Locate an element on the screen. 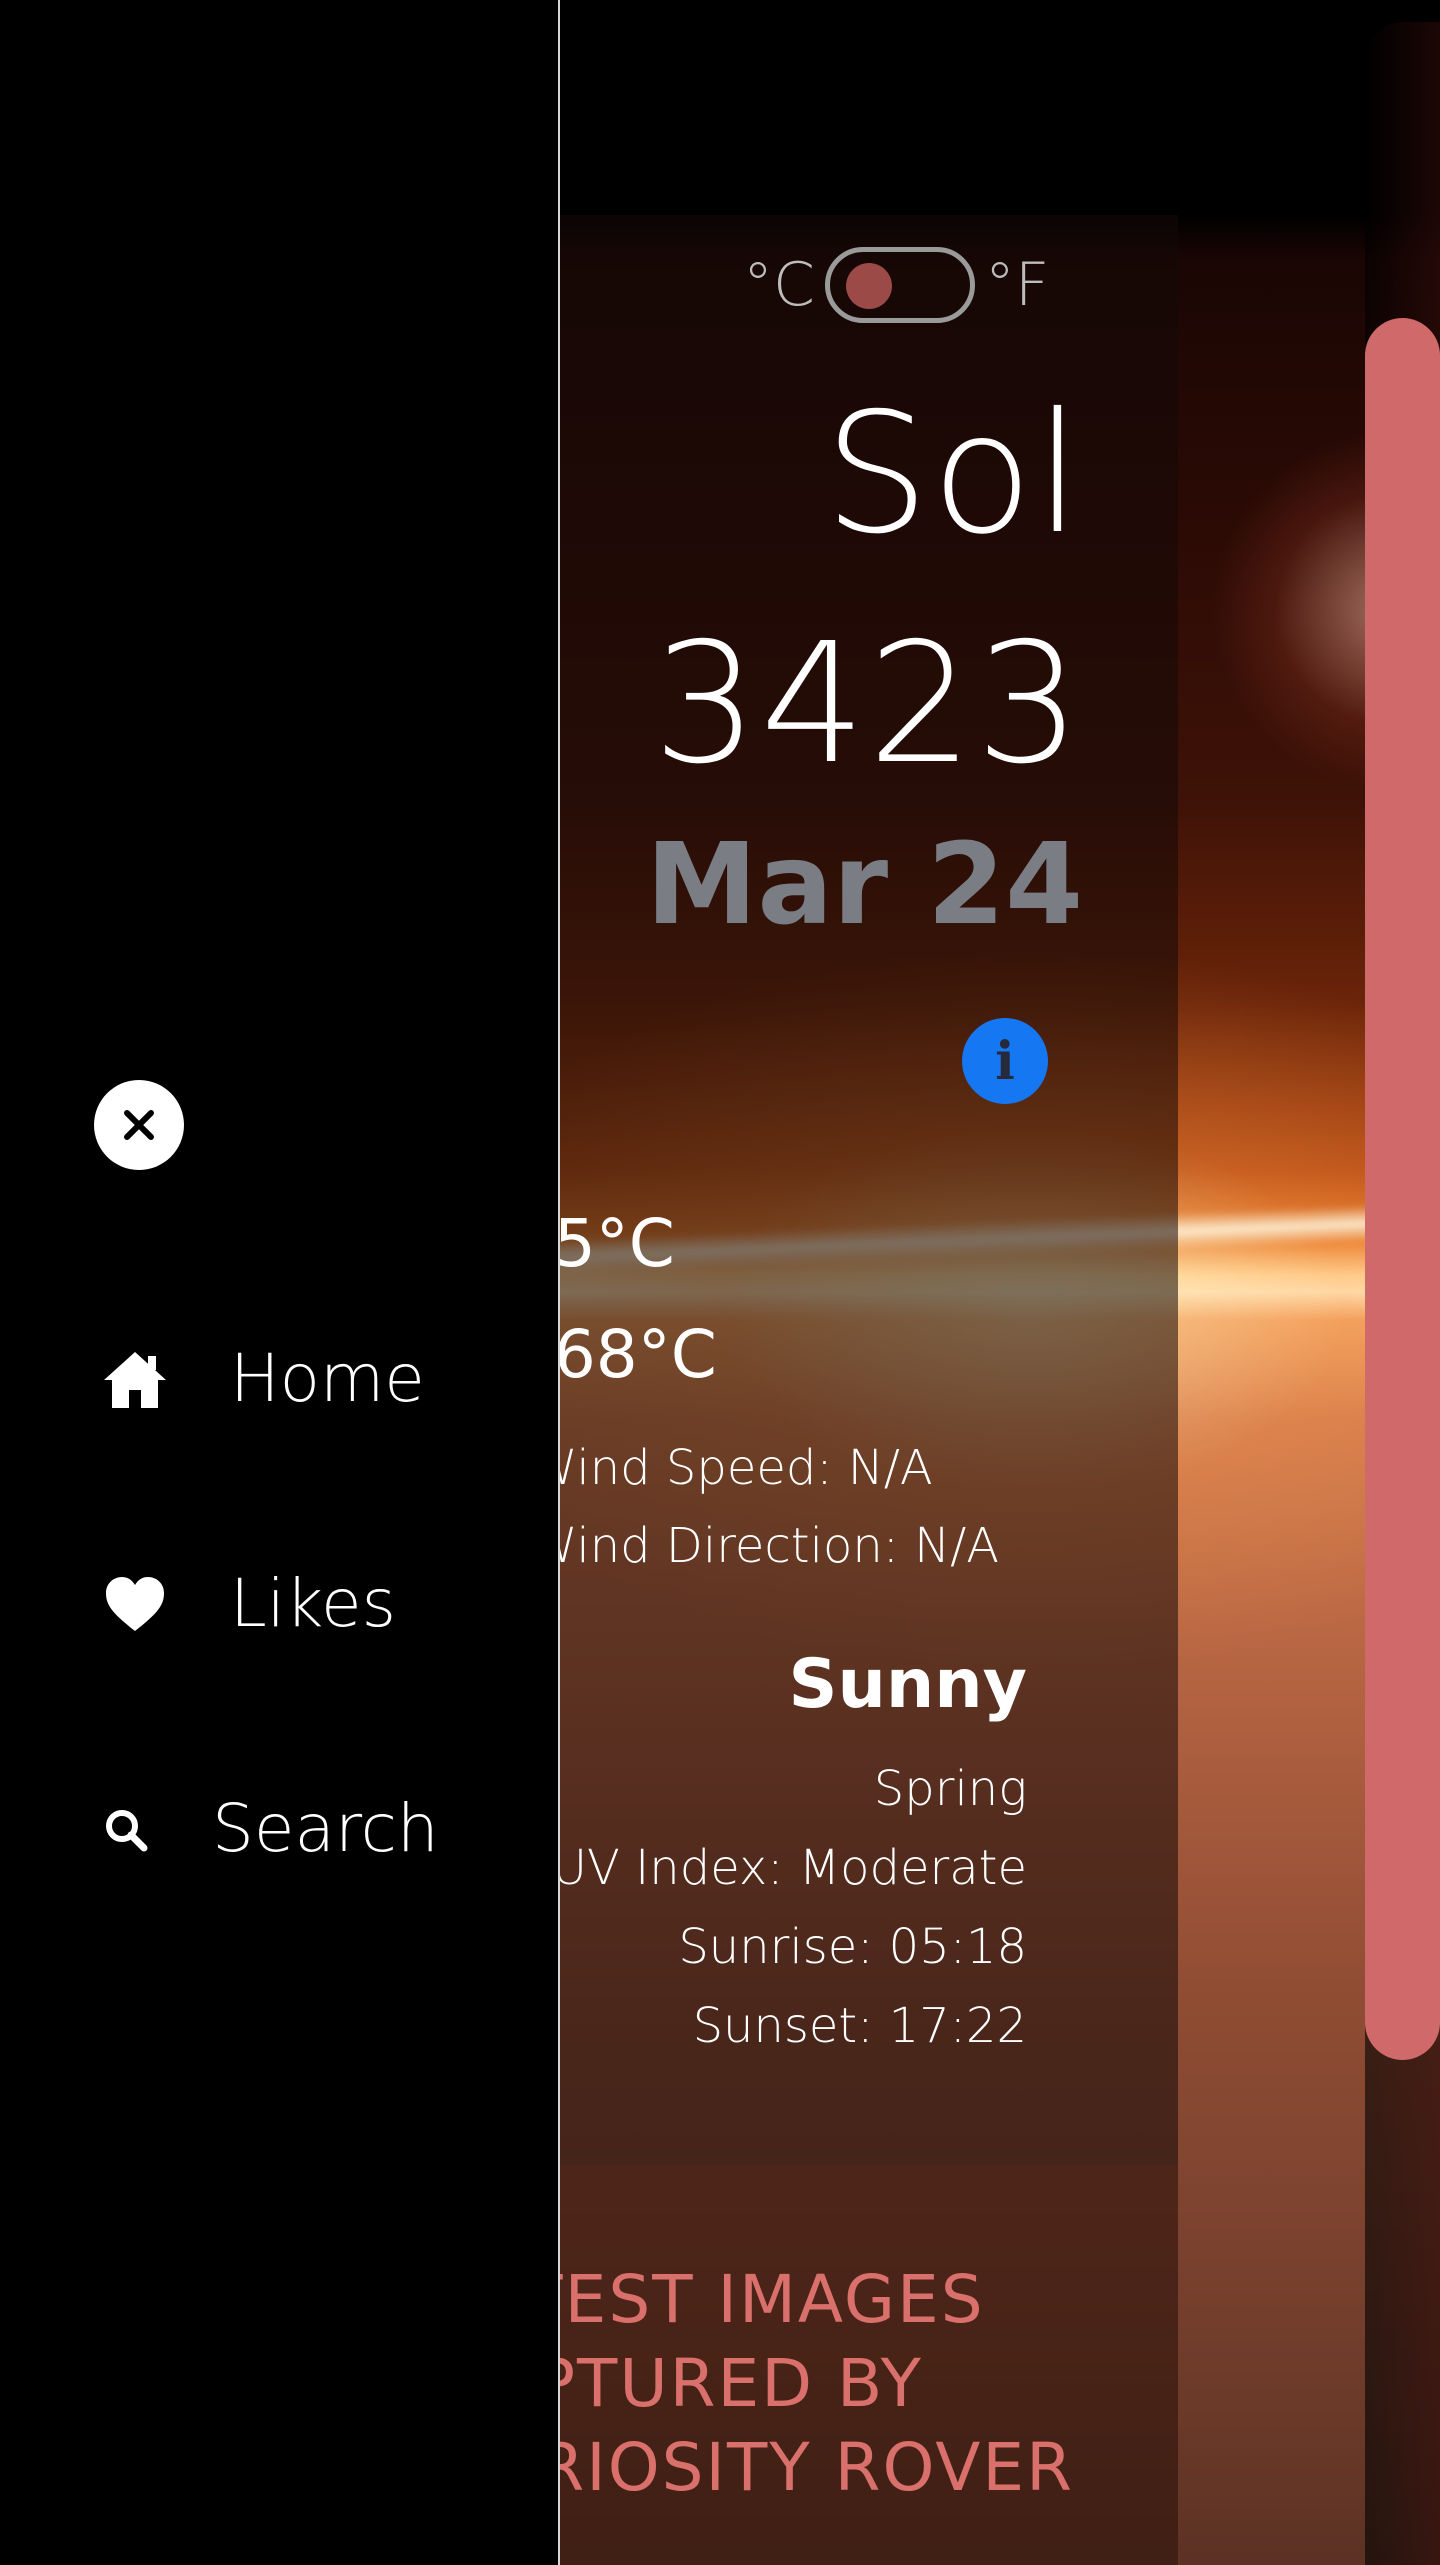  sol-label: Sol is located at coordinates (953, 474).